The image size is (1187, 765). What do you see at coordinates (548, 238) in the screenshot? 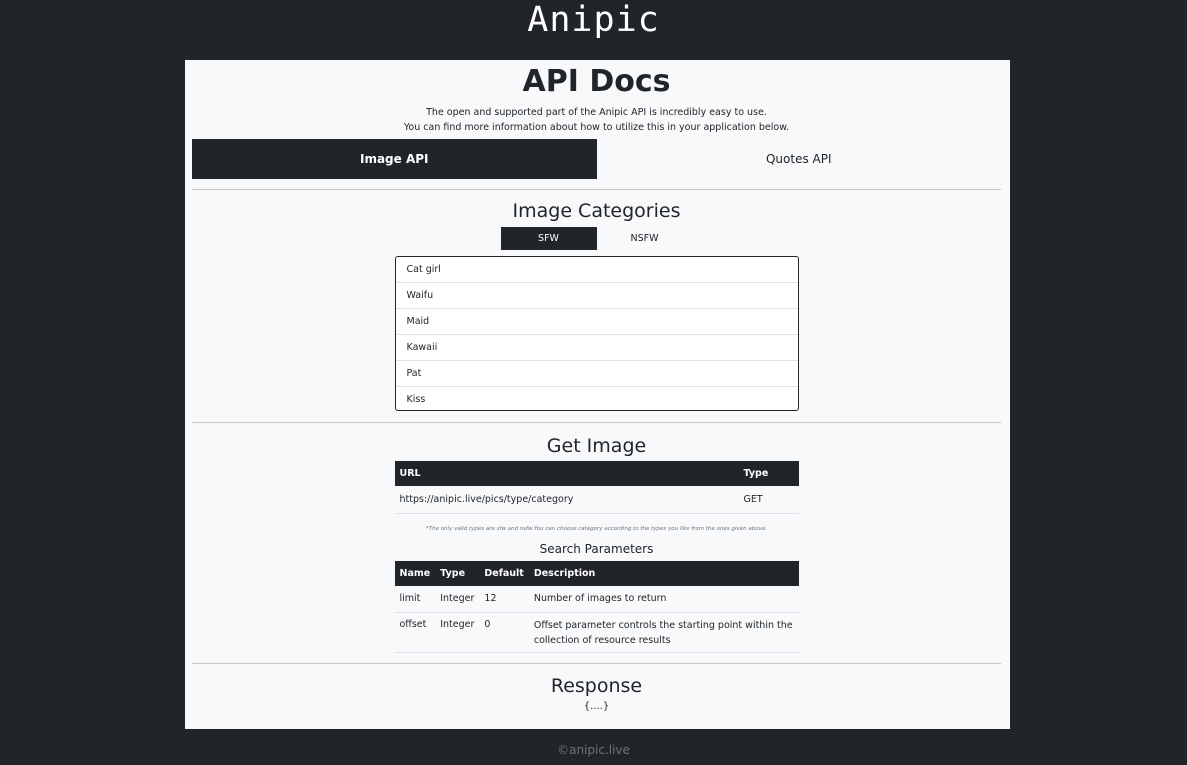
I see `tab-sfw: SFW` at bounding box center [548, 238].